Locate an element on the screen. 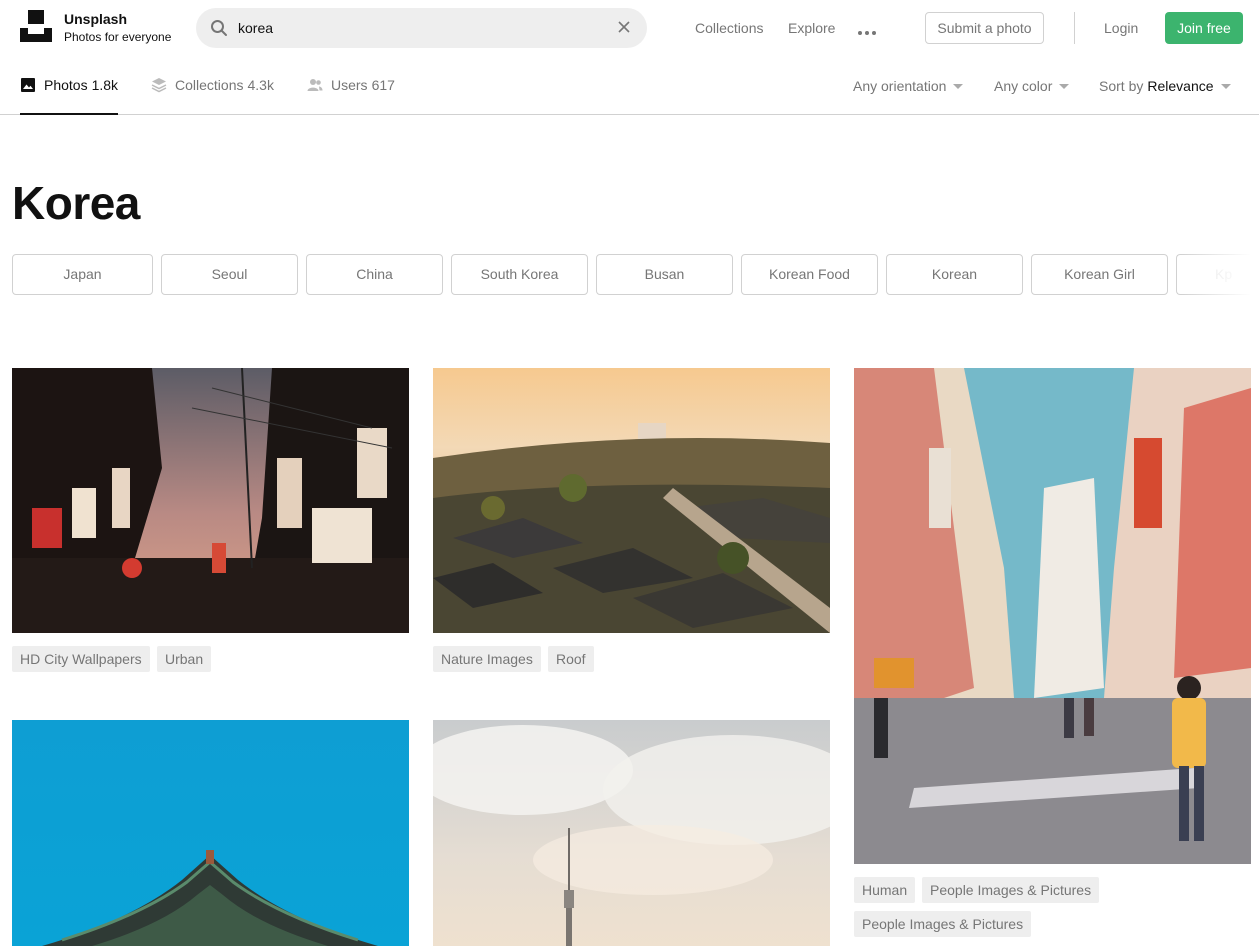  sort-filter: Sort by Relevance is located at coordinates (1165, 86).